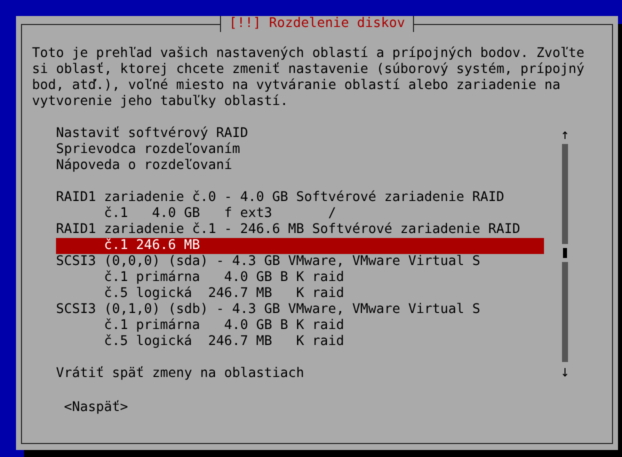 The image size is (622, 457). Describe the element at coordinates (300, 262) in the screenshot. I see `list-item: SCSI3 (0,0,0) (sda) - 4.3 GB VMware, VMware Virtual S` at that location.